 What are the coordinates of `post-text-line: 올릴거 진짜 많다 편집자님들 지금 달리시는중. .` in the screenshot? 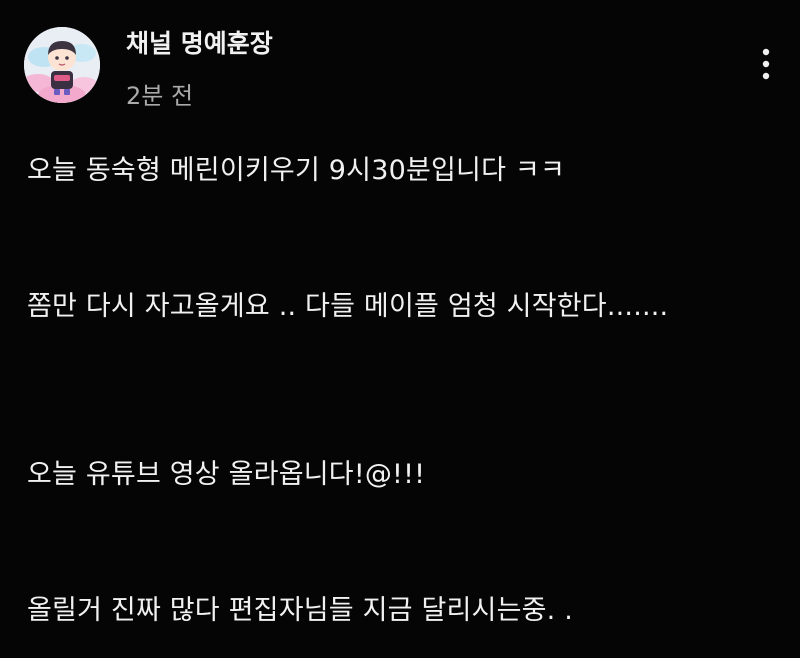 It's located at (300, 610).